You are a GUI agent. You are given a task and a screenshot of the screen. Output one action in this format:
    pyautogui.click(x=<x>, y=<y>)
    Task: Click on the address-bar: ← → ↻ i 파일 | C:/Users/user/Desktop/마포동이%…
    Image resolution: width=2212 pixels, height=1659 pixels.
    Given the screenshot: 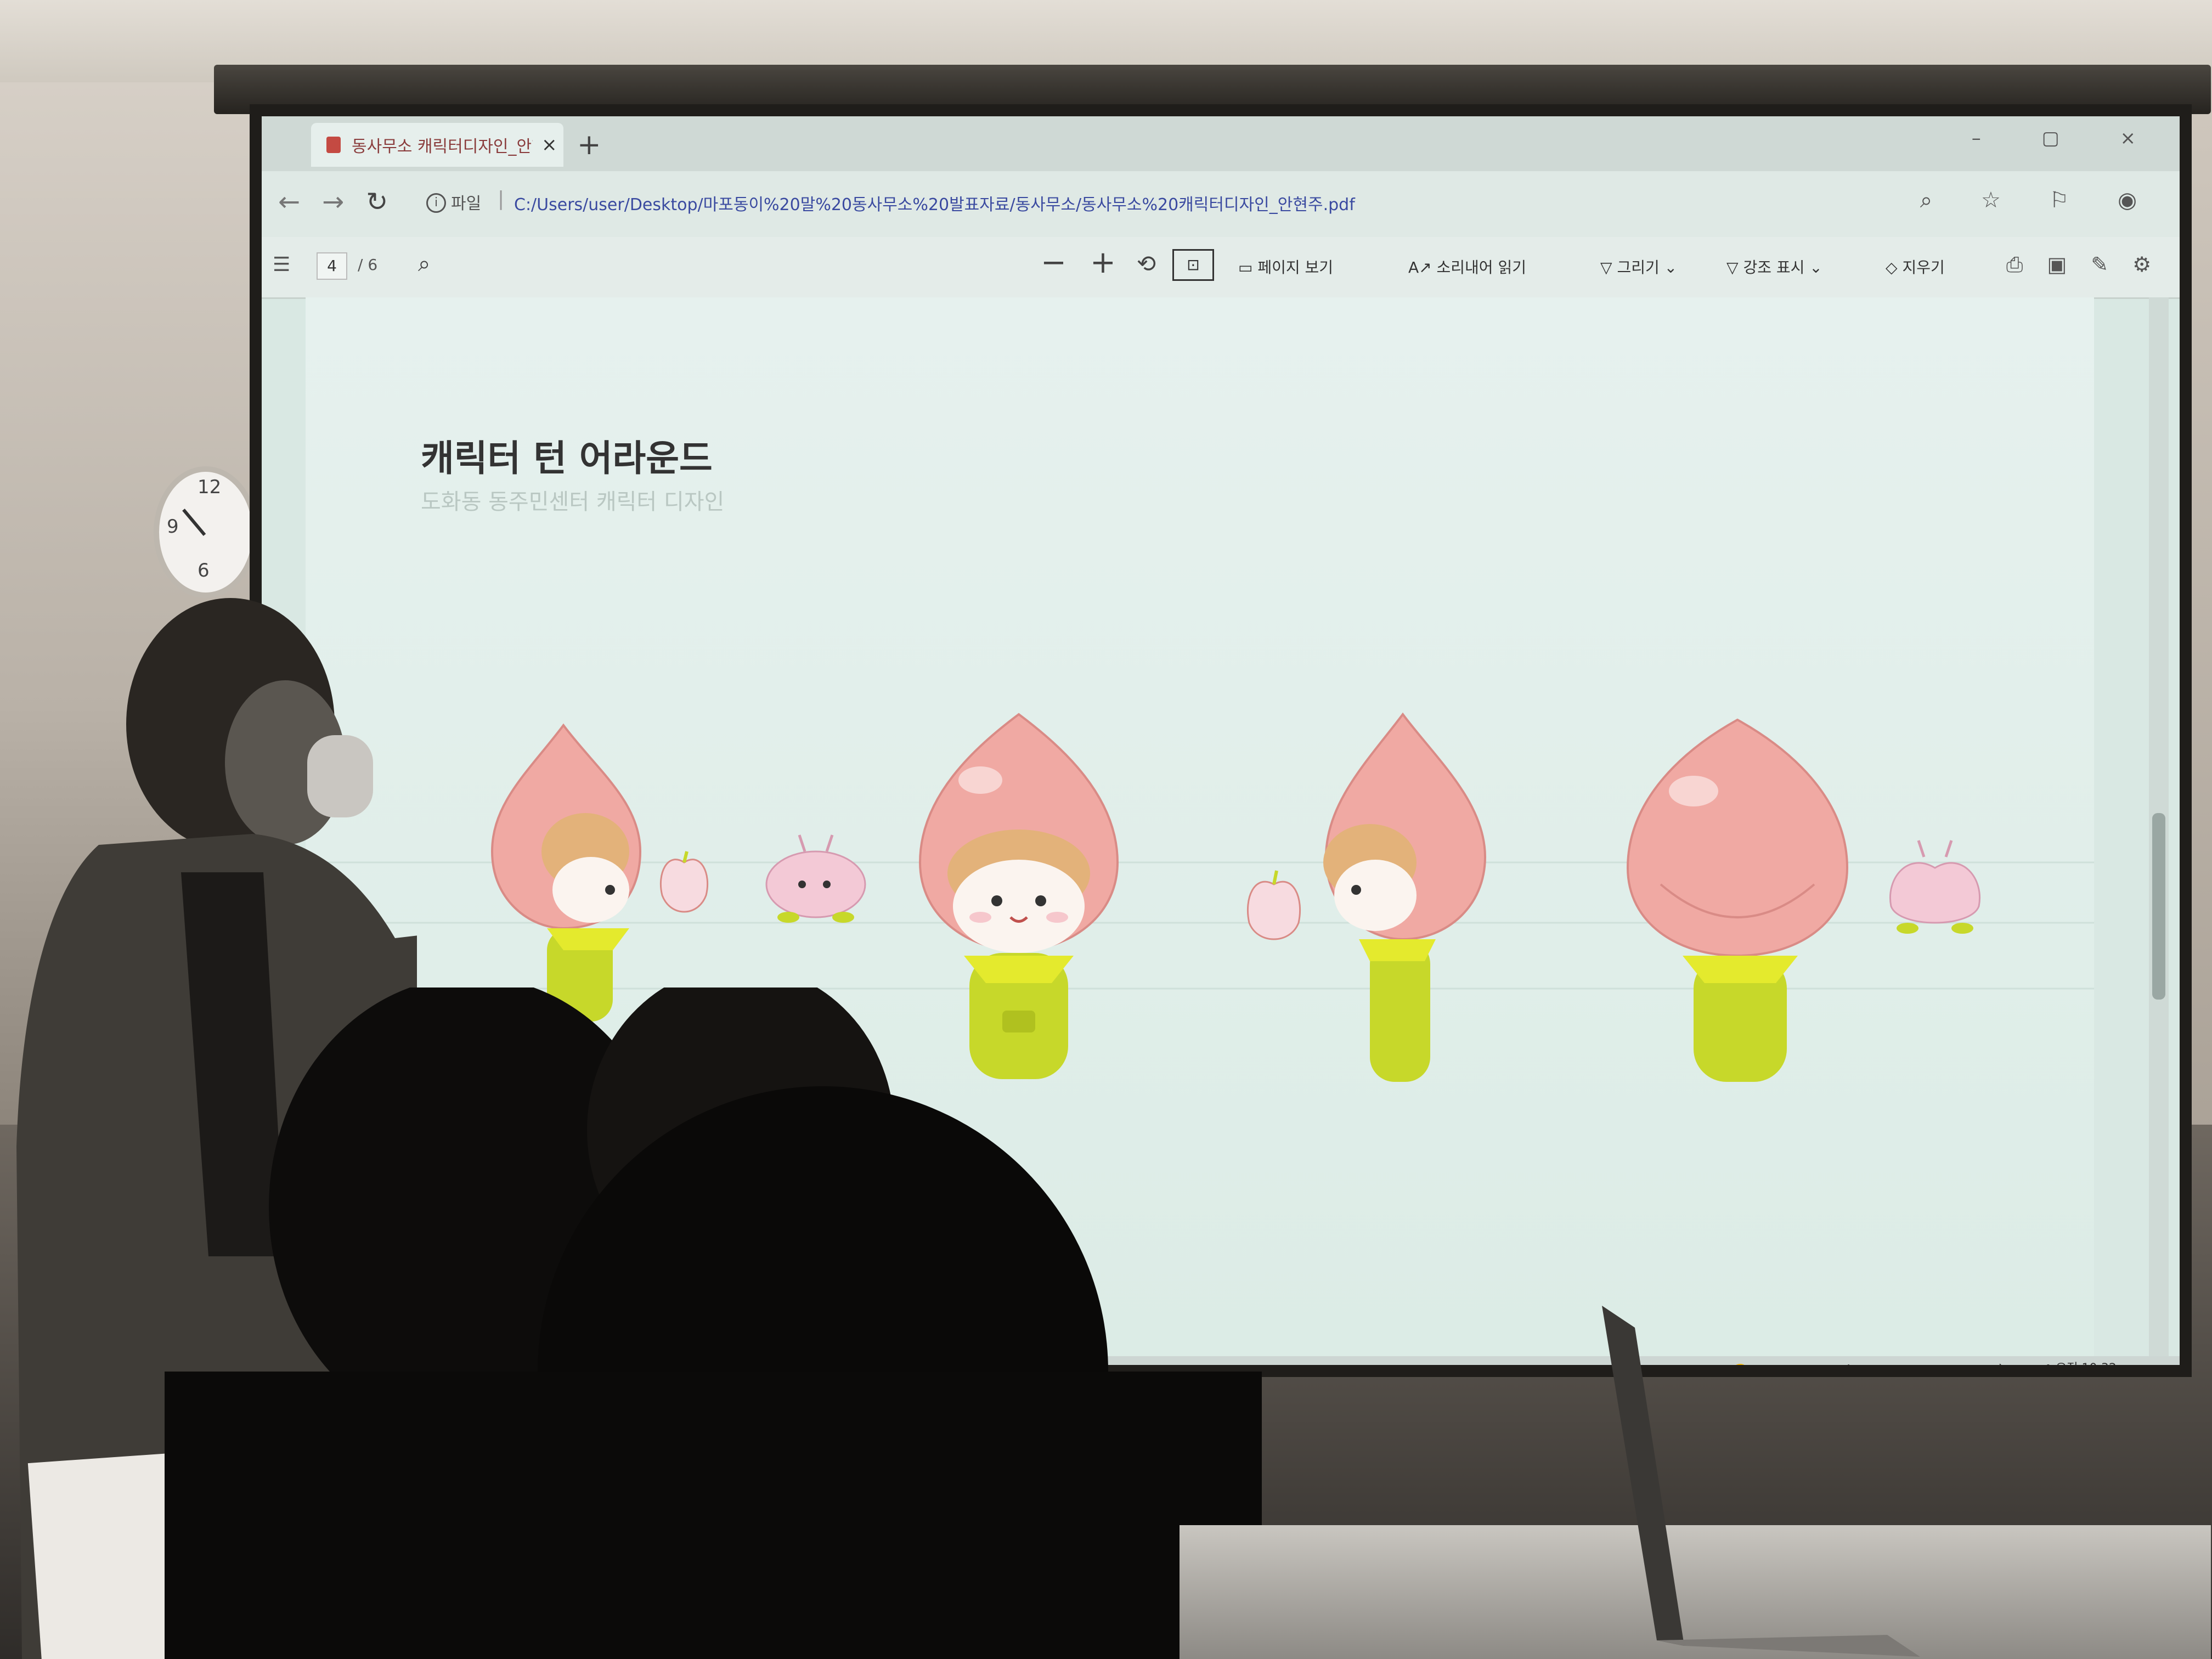 What is the action you would take?
    pyautogui.click(x=1221, y=204)
    